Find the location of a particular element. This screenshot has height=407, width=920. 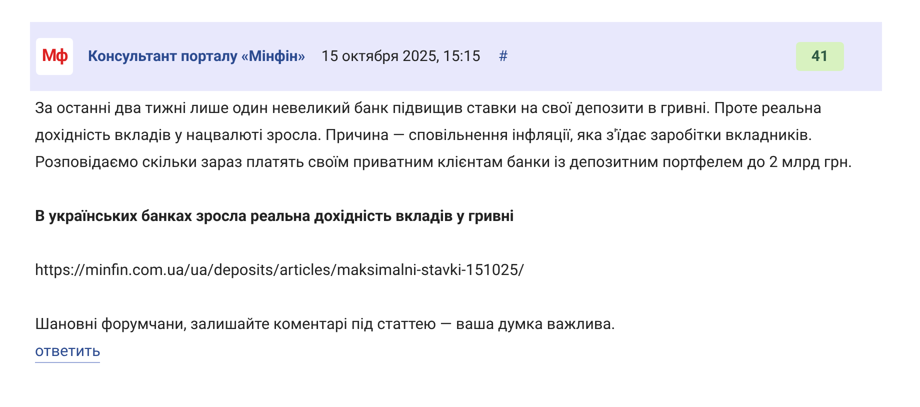

article-title: В українських банках зросла реальна дохідність вкладів у гривні is located at coordinates (275, 216).